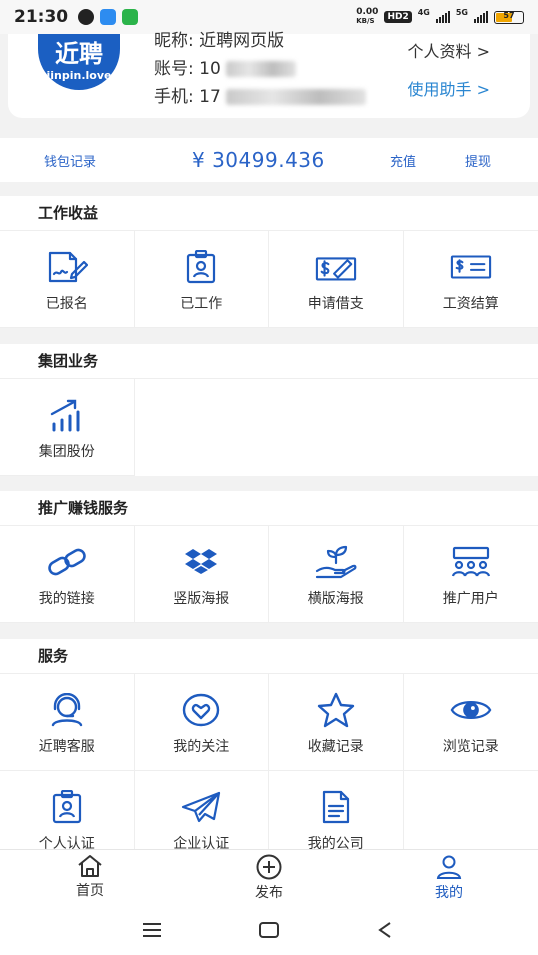  I want to click on battery-icon: 57, so click(509, 17).